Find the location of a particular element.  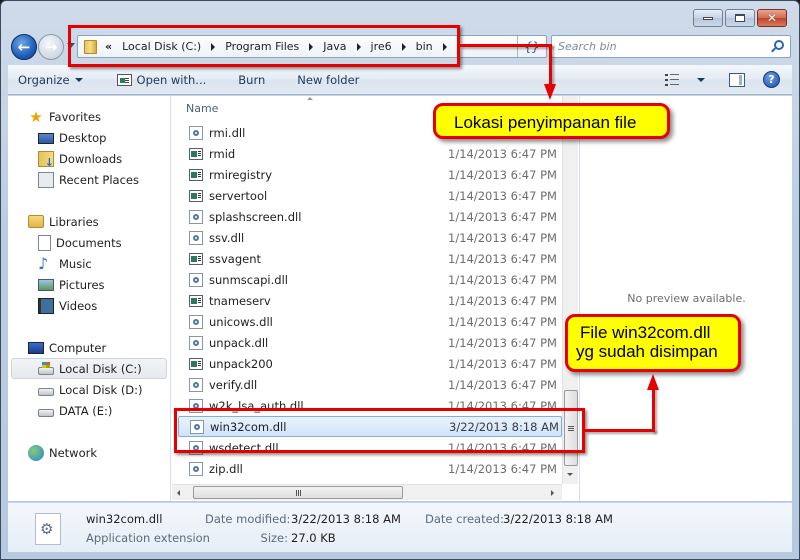

details-file-name: win32com.dll is located at coordinates (124, 519).